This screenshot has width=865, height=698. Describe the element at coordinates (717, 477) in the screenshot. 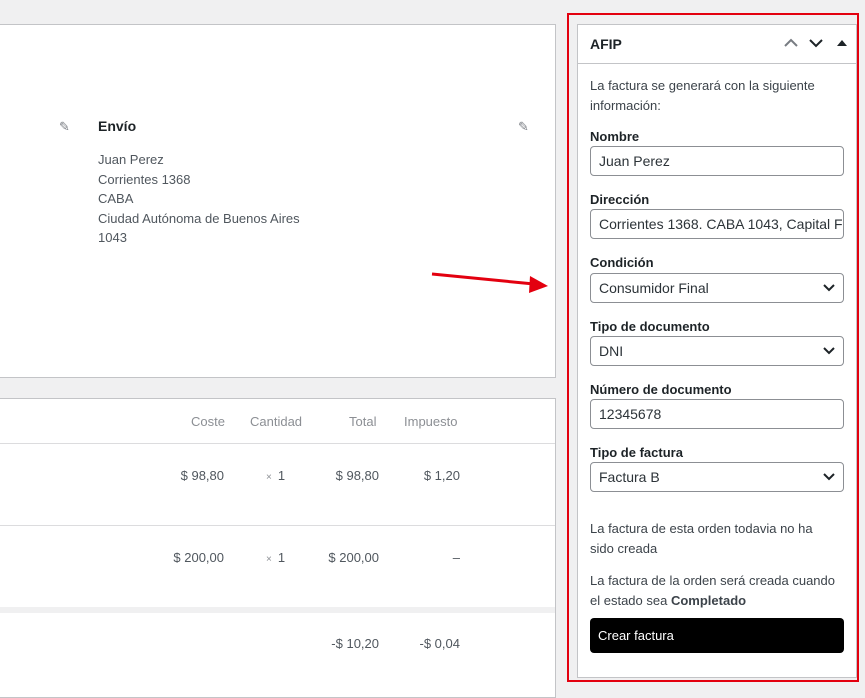

I see `tipo-factura-select: Factura B` at that location.